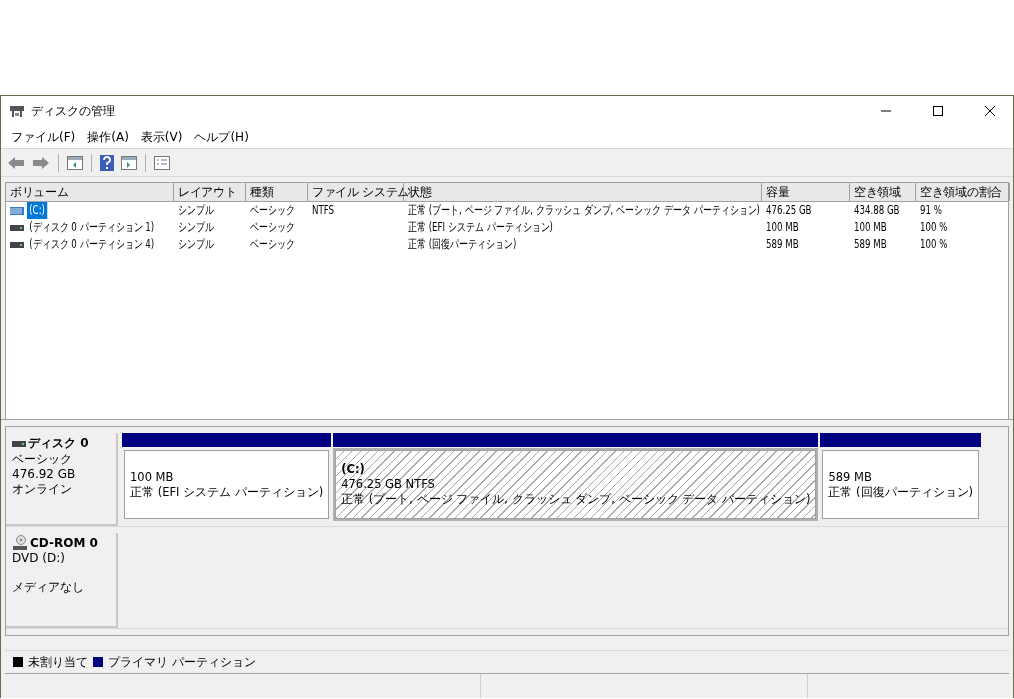  What do you see at coordinates (931, 210) in the screenshot?
I see `table-cell: 91 %` at bounding box center [931, 210].